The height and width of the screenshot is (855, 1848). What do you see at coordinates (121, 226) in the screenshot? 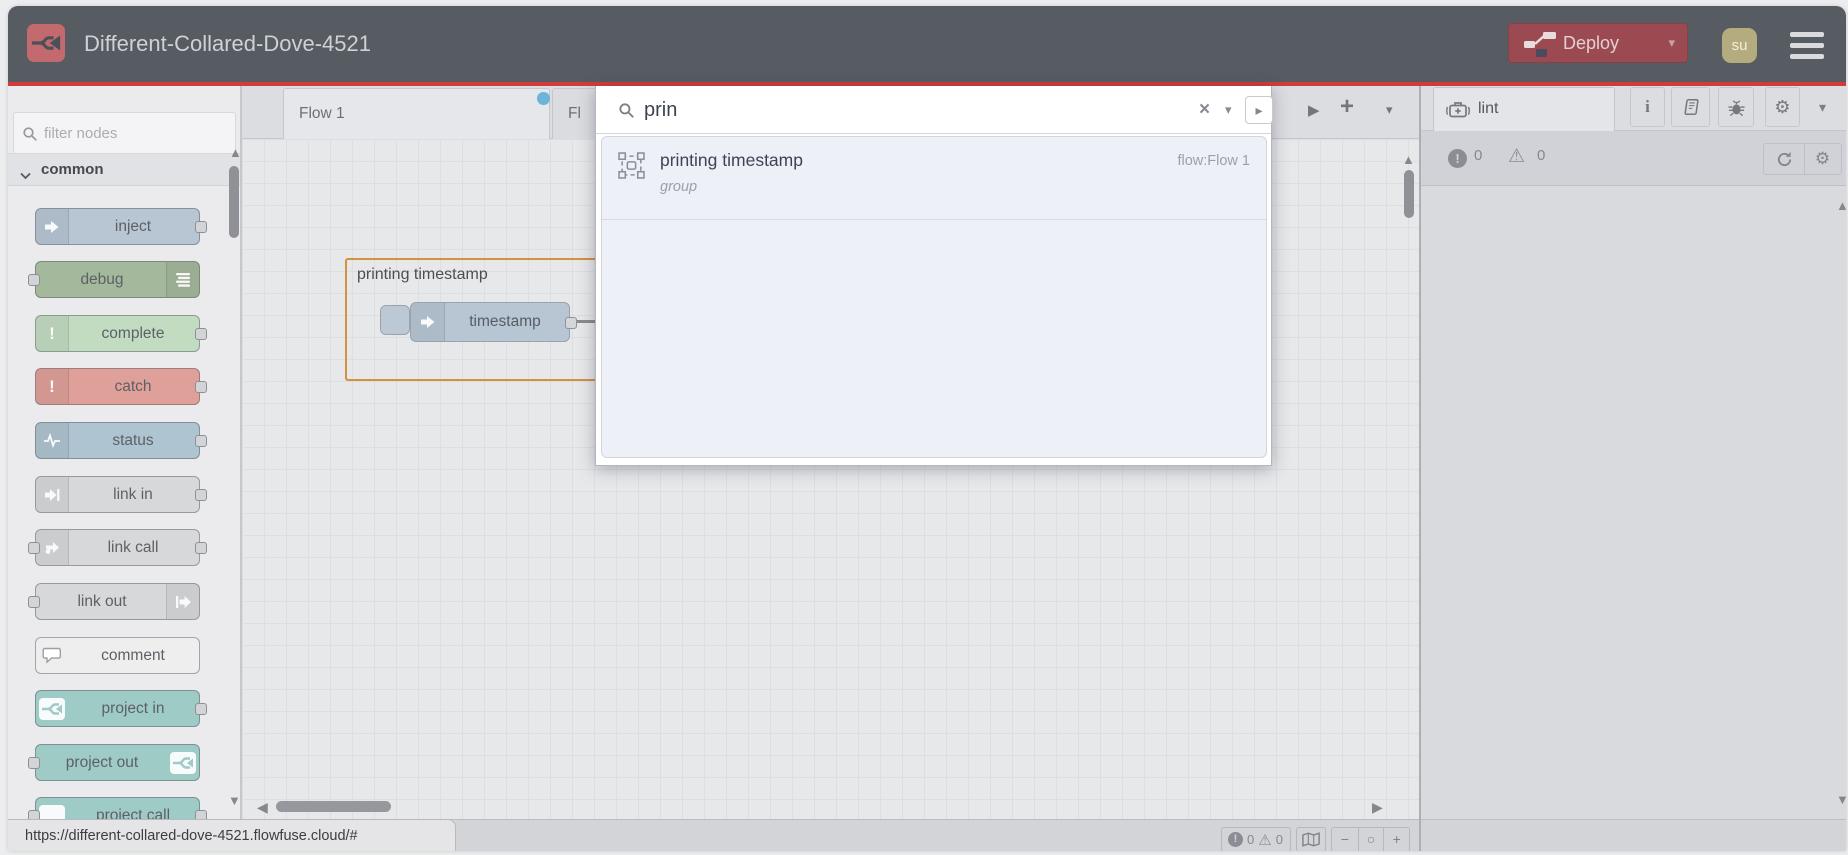
I see `palette-node-inject: inject` at bounding box center [121, 226].